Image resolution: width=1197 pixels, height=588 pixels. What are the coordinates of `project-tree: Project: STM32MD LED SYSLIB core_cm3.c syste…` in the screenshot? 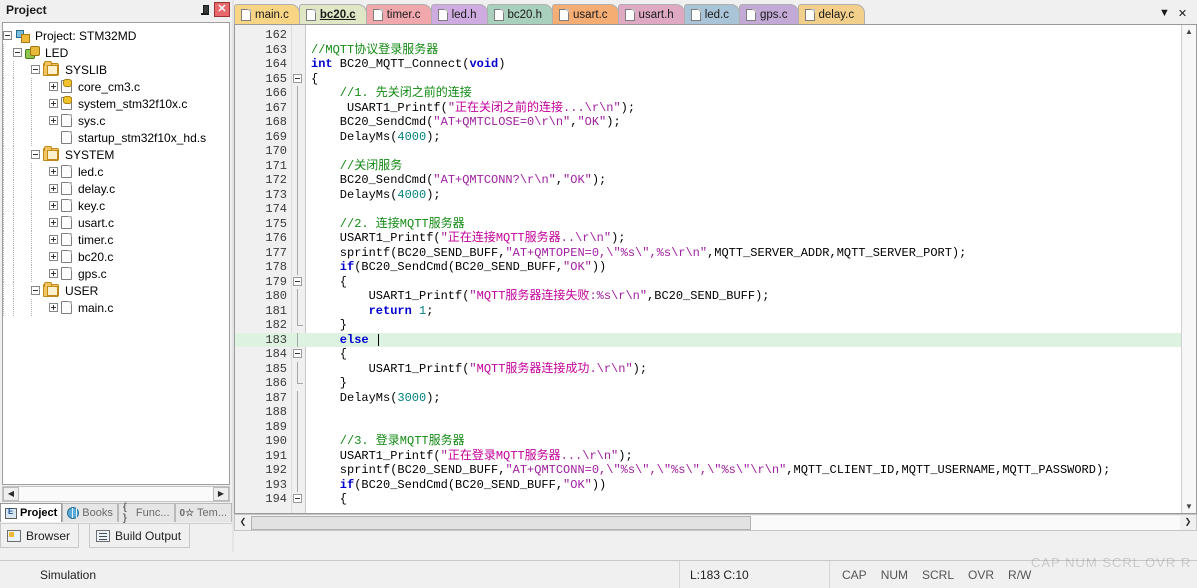 It's located at (116, 253).